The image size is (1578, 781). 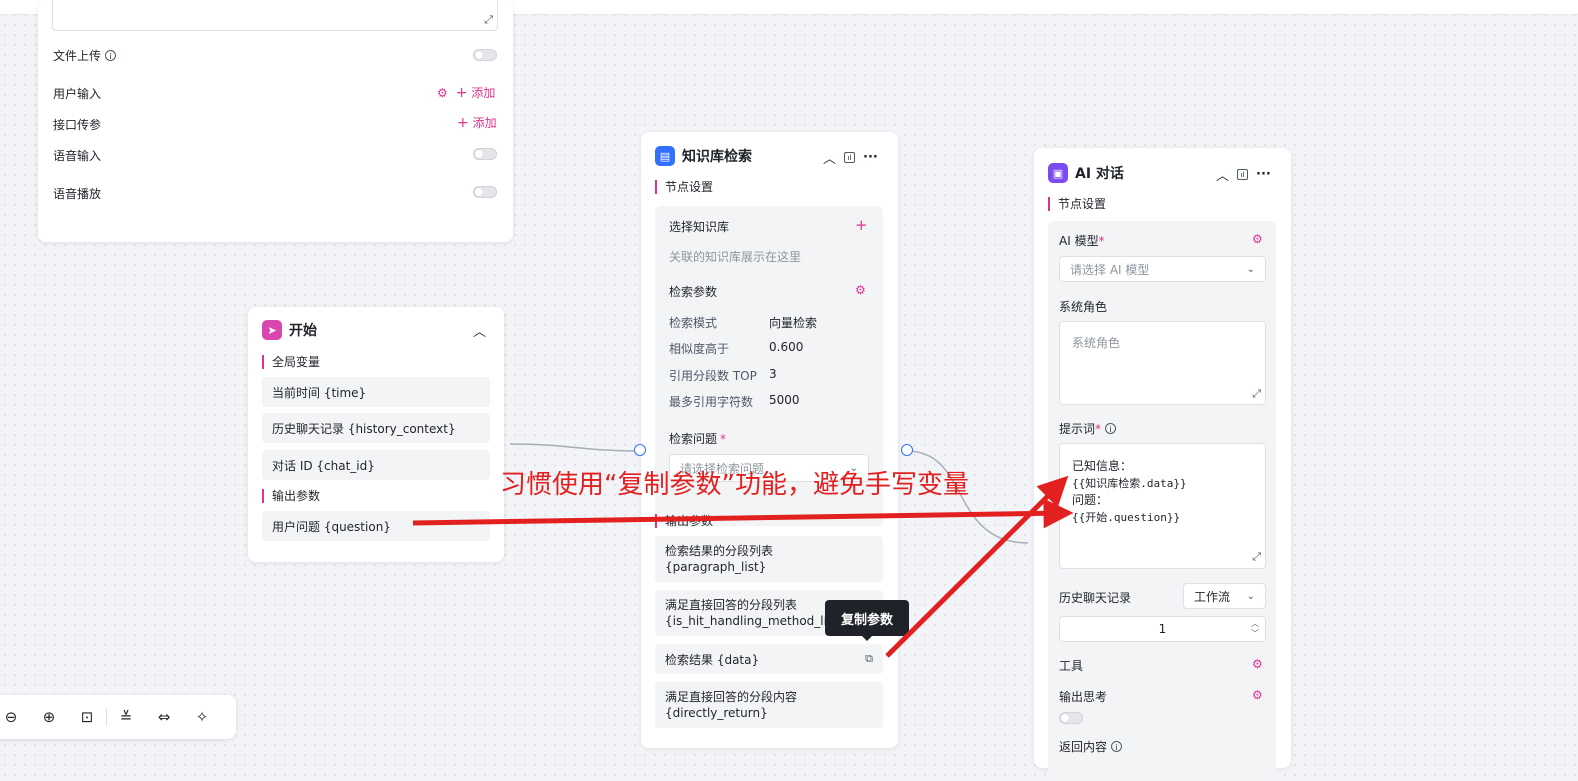 I want to click on beautify-icon: ✧, so click(x=202, y=717).